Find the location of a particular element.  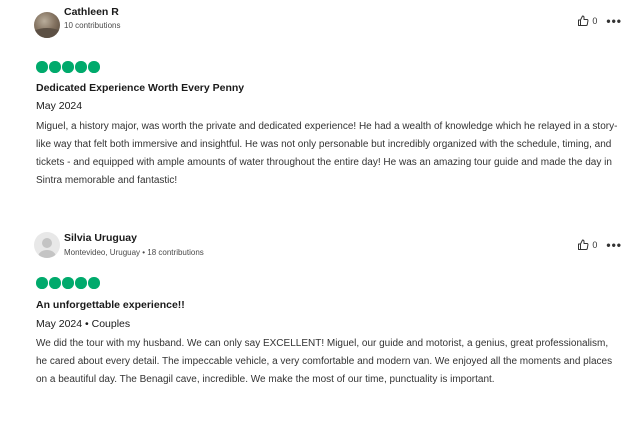

reviewer-info: Cathleen R 10 contributions is located at coordinates (328, 25).